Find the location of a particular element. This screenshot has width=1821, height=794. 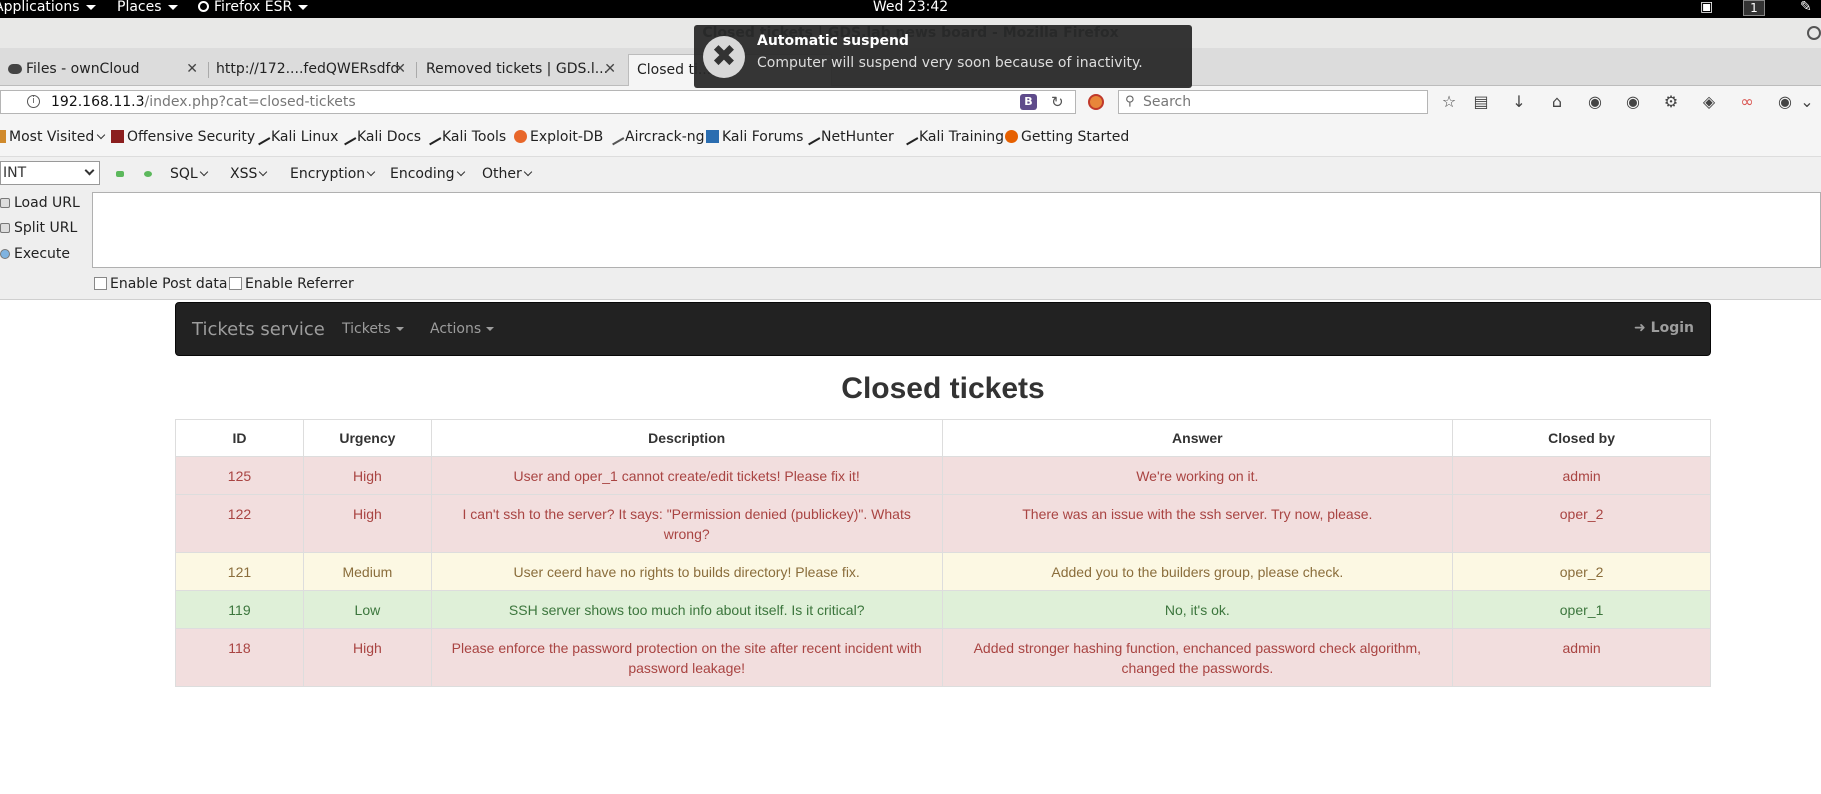

proxy-icon: ∞ is located at coordinates (1747, 102).